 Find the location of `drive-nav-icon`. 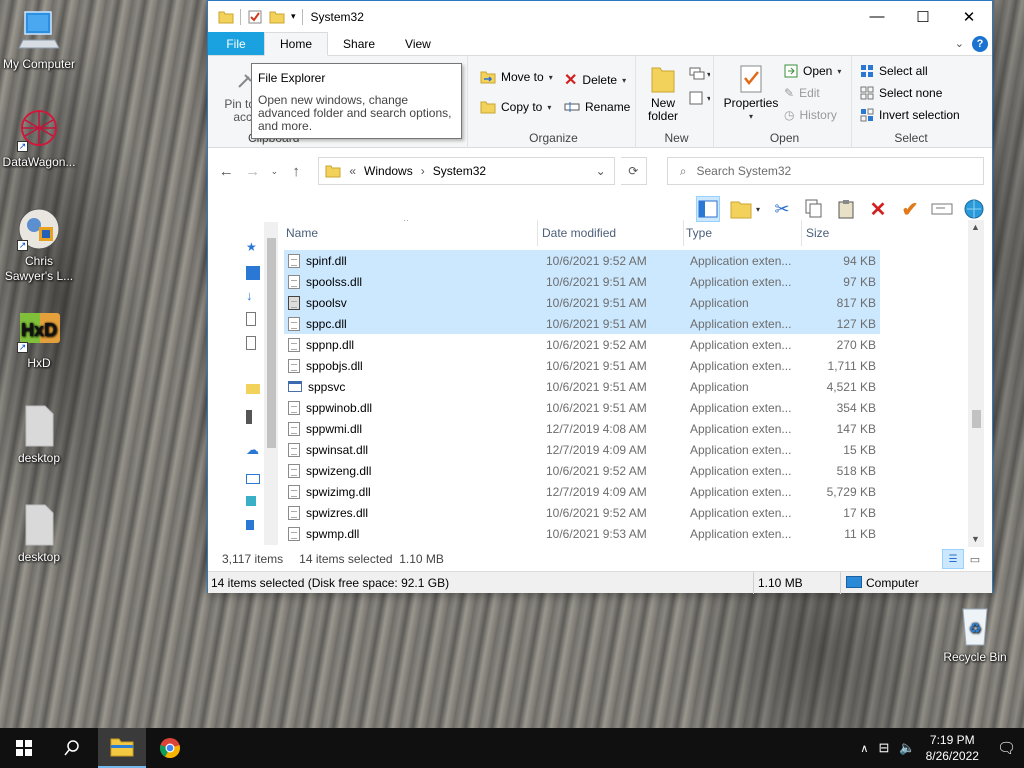

drive-nav-icon is located at coordinates (251, 501).